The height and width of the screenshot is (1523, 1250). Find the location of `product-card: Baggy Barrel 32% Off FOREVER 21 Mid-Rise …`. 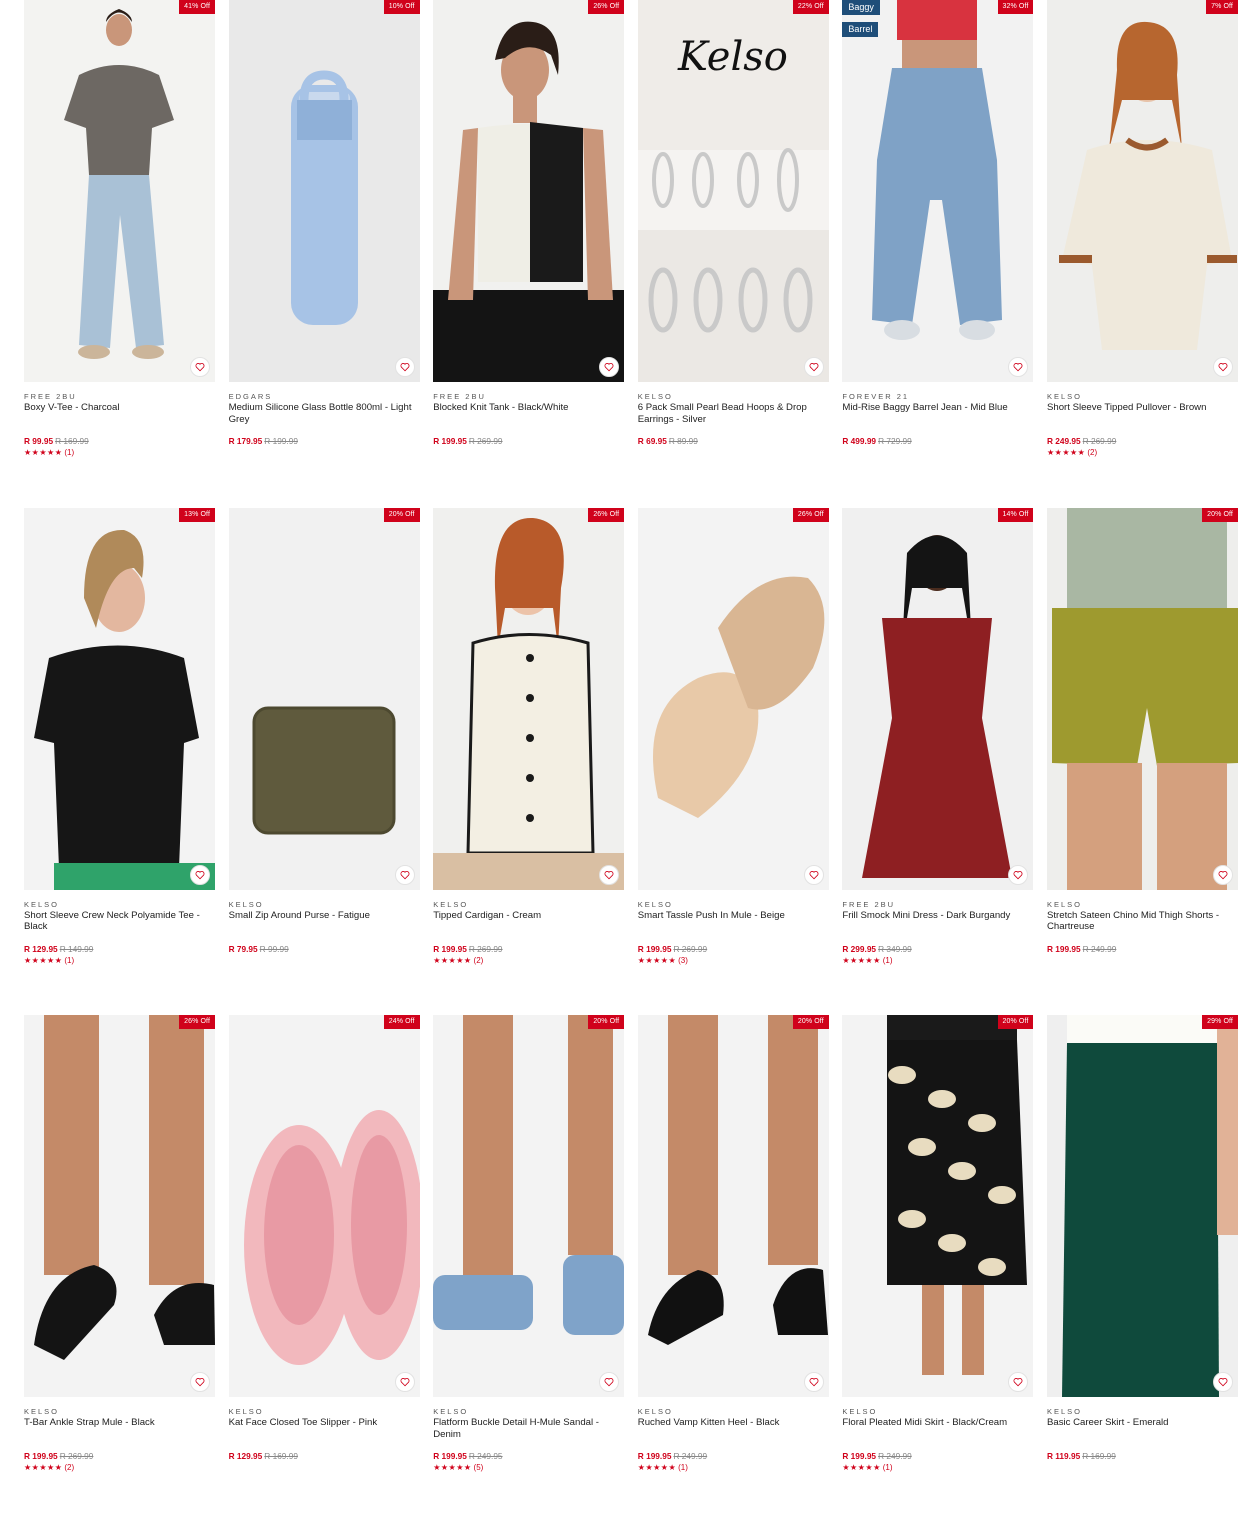

product-card: Baggy Barrel 32% Off FOREVER 21 Mid-Rise … is located at coordinates (938, 254).